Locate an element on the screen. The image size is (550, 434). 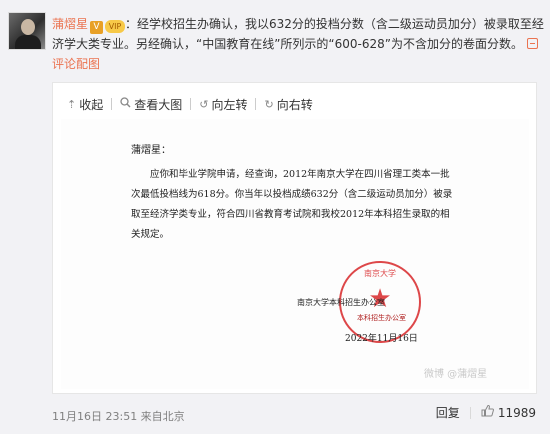
avatar is located at coordinates (27, 31).